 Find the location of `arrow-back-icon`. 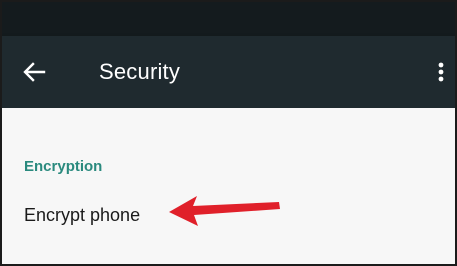

arrow-back-icon is located at coordinates (34, 72).